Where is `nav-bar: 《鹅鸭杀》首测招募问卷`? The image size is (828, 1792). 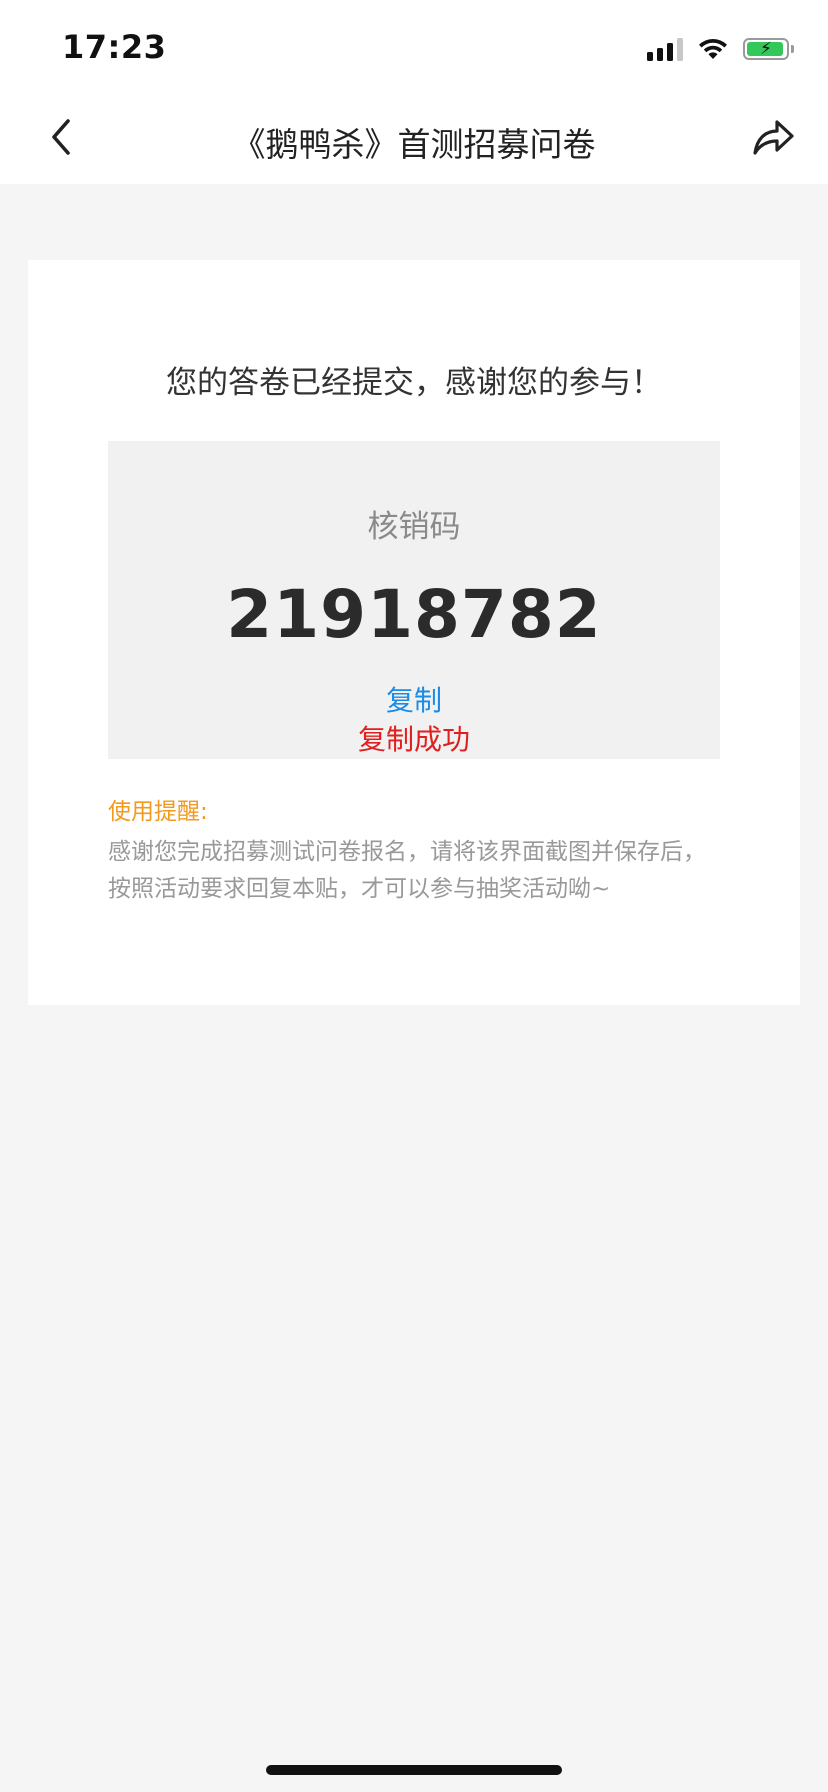
nav-bar: 《鹅鸭杀》首测招募问卷 is located at coordinates (414, 140).